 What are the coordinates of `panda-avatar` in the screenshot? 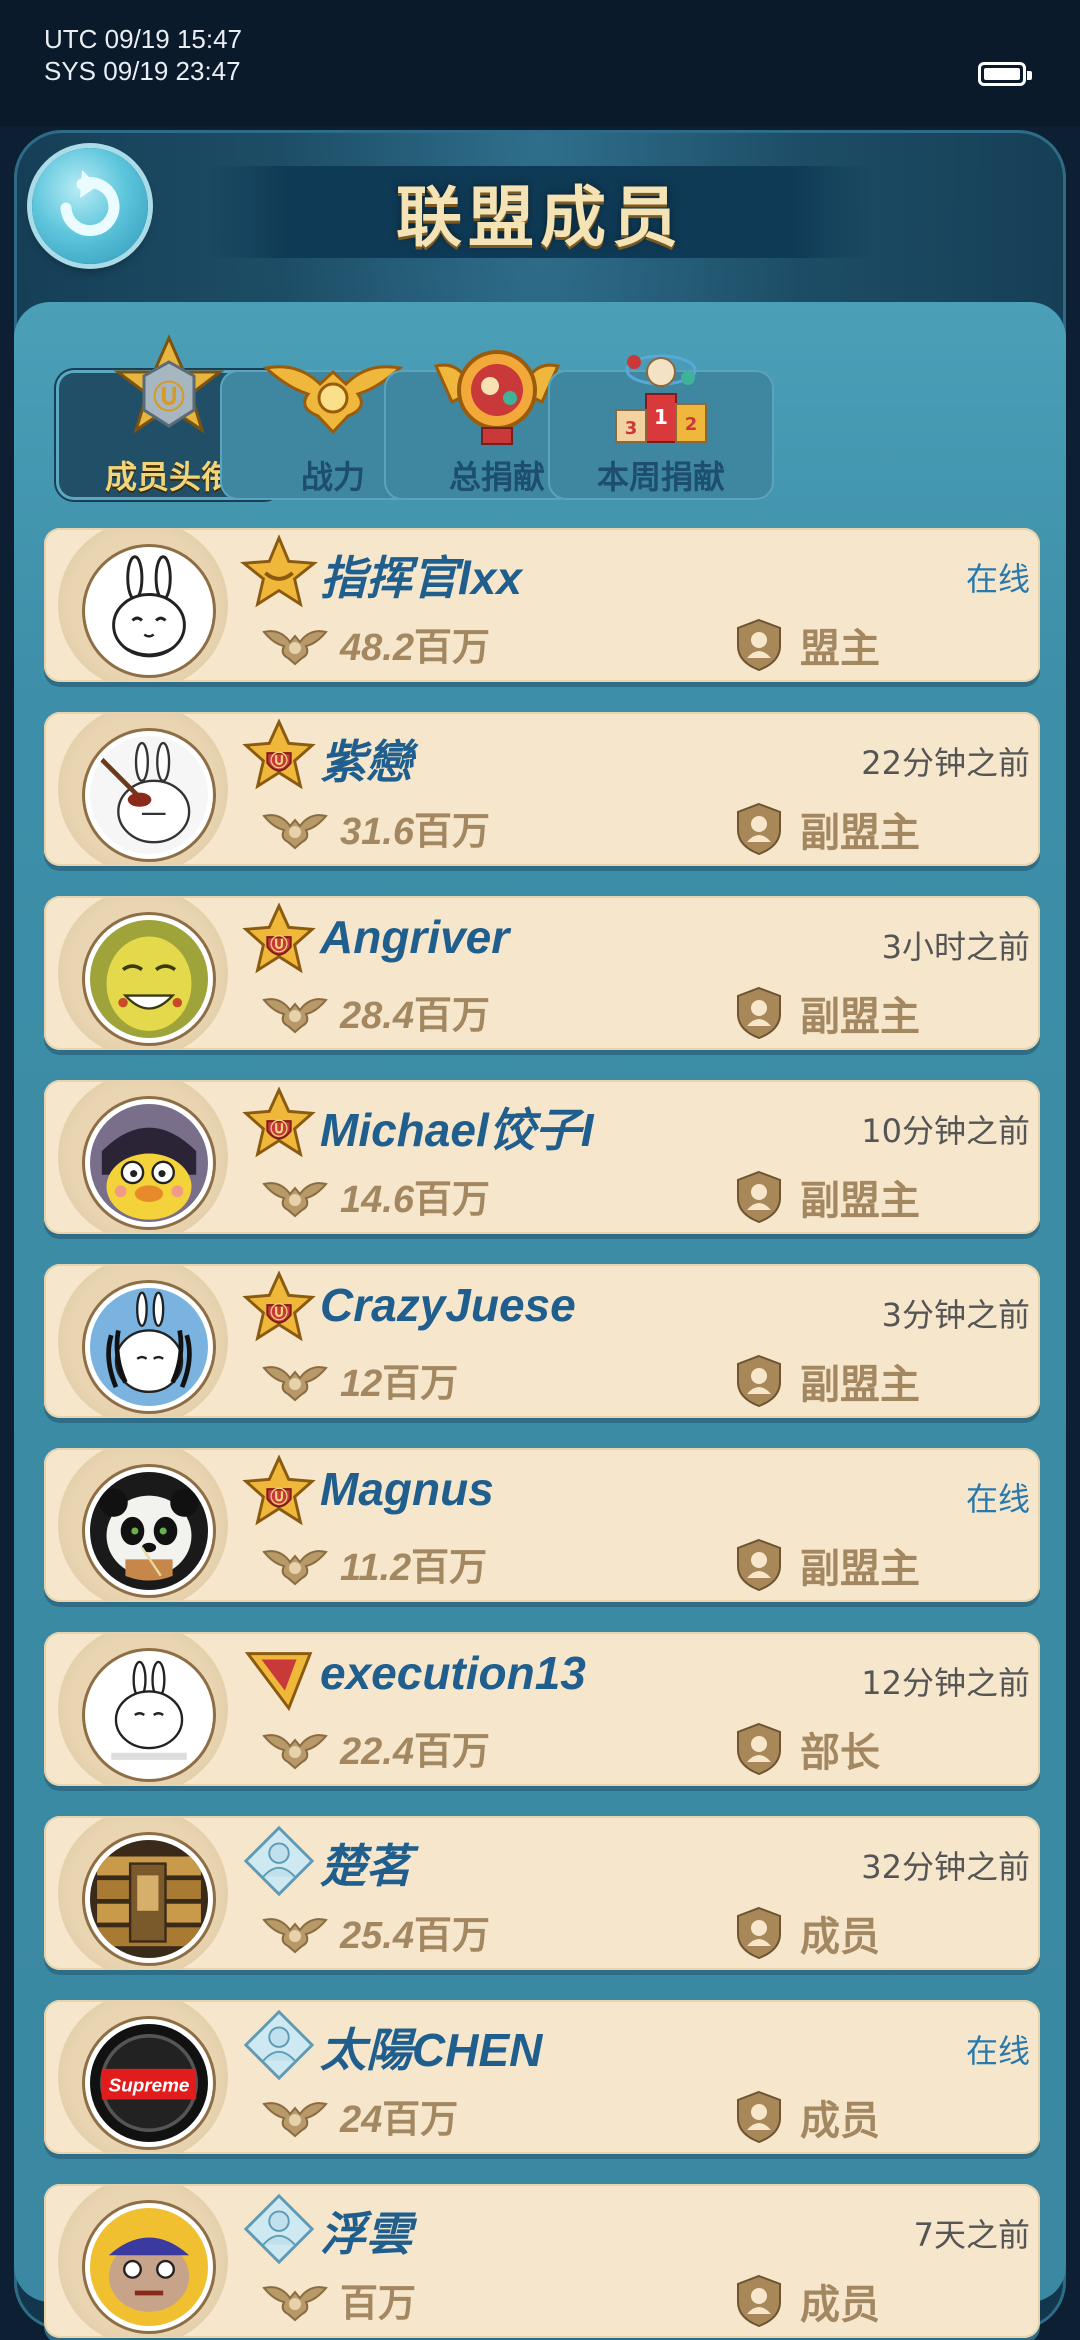 It's located at (149, 1531).